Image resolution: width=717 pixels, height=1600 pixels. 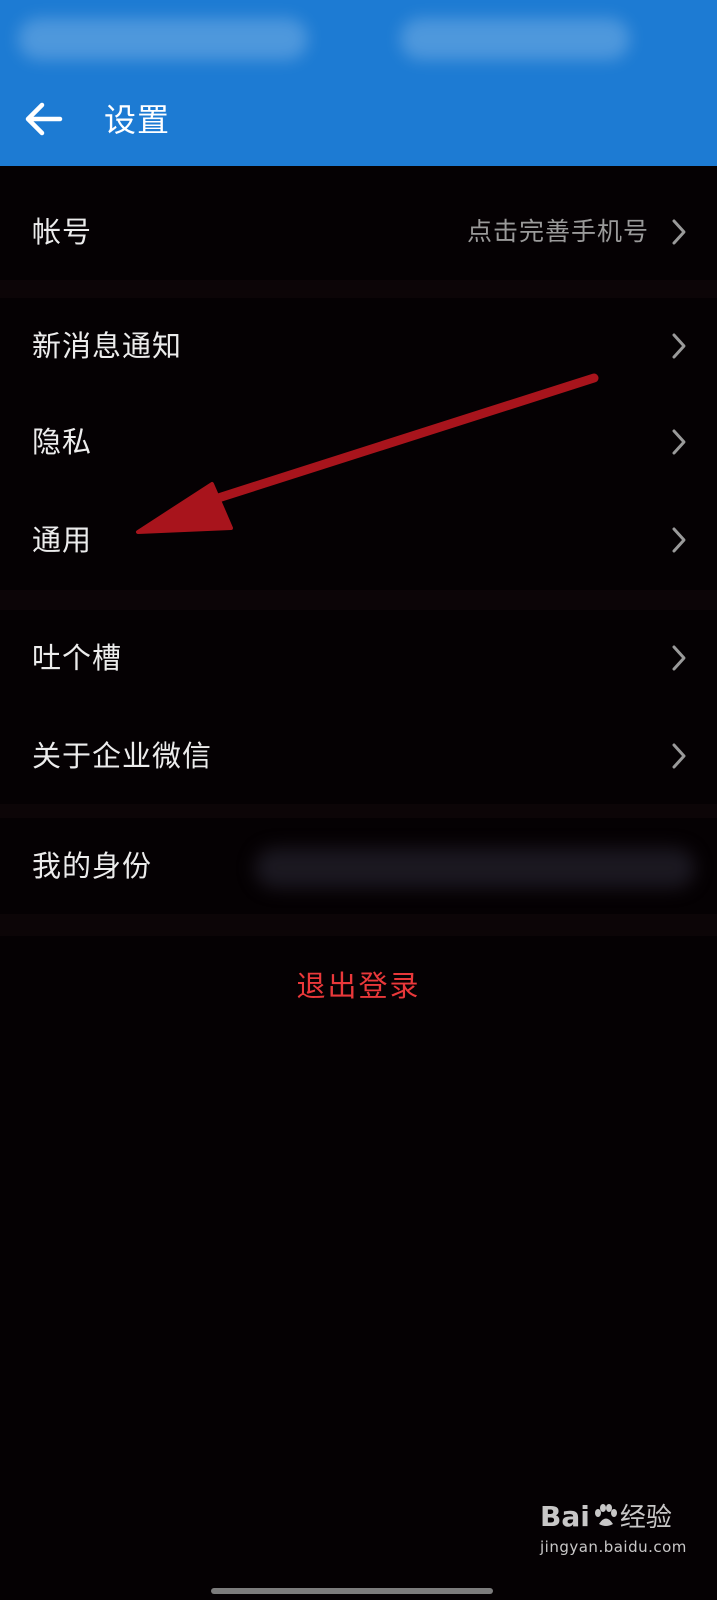 I want to click on settings-item-label: 新消息通知, so click(x=107, y=346).